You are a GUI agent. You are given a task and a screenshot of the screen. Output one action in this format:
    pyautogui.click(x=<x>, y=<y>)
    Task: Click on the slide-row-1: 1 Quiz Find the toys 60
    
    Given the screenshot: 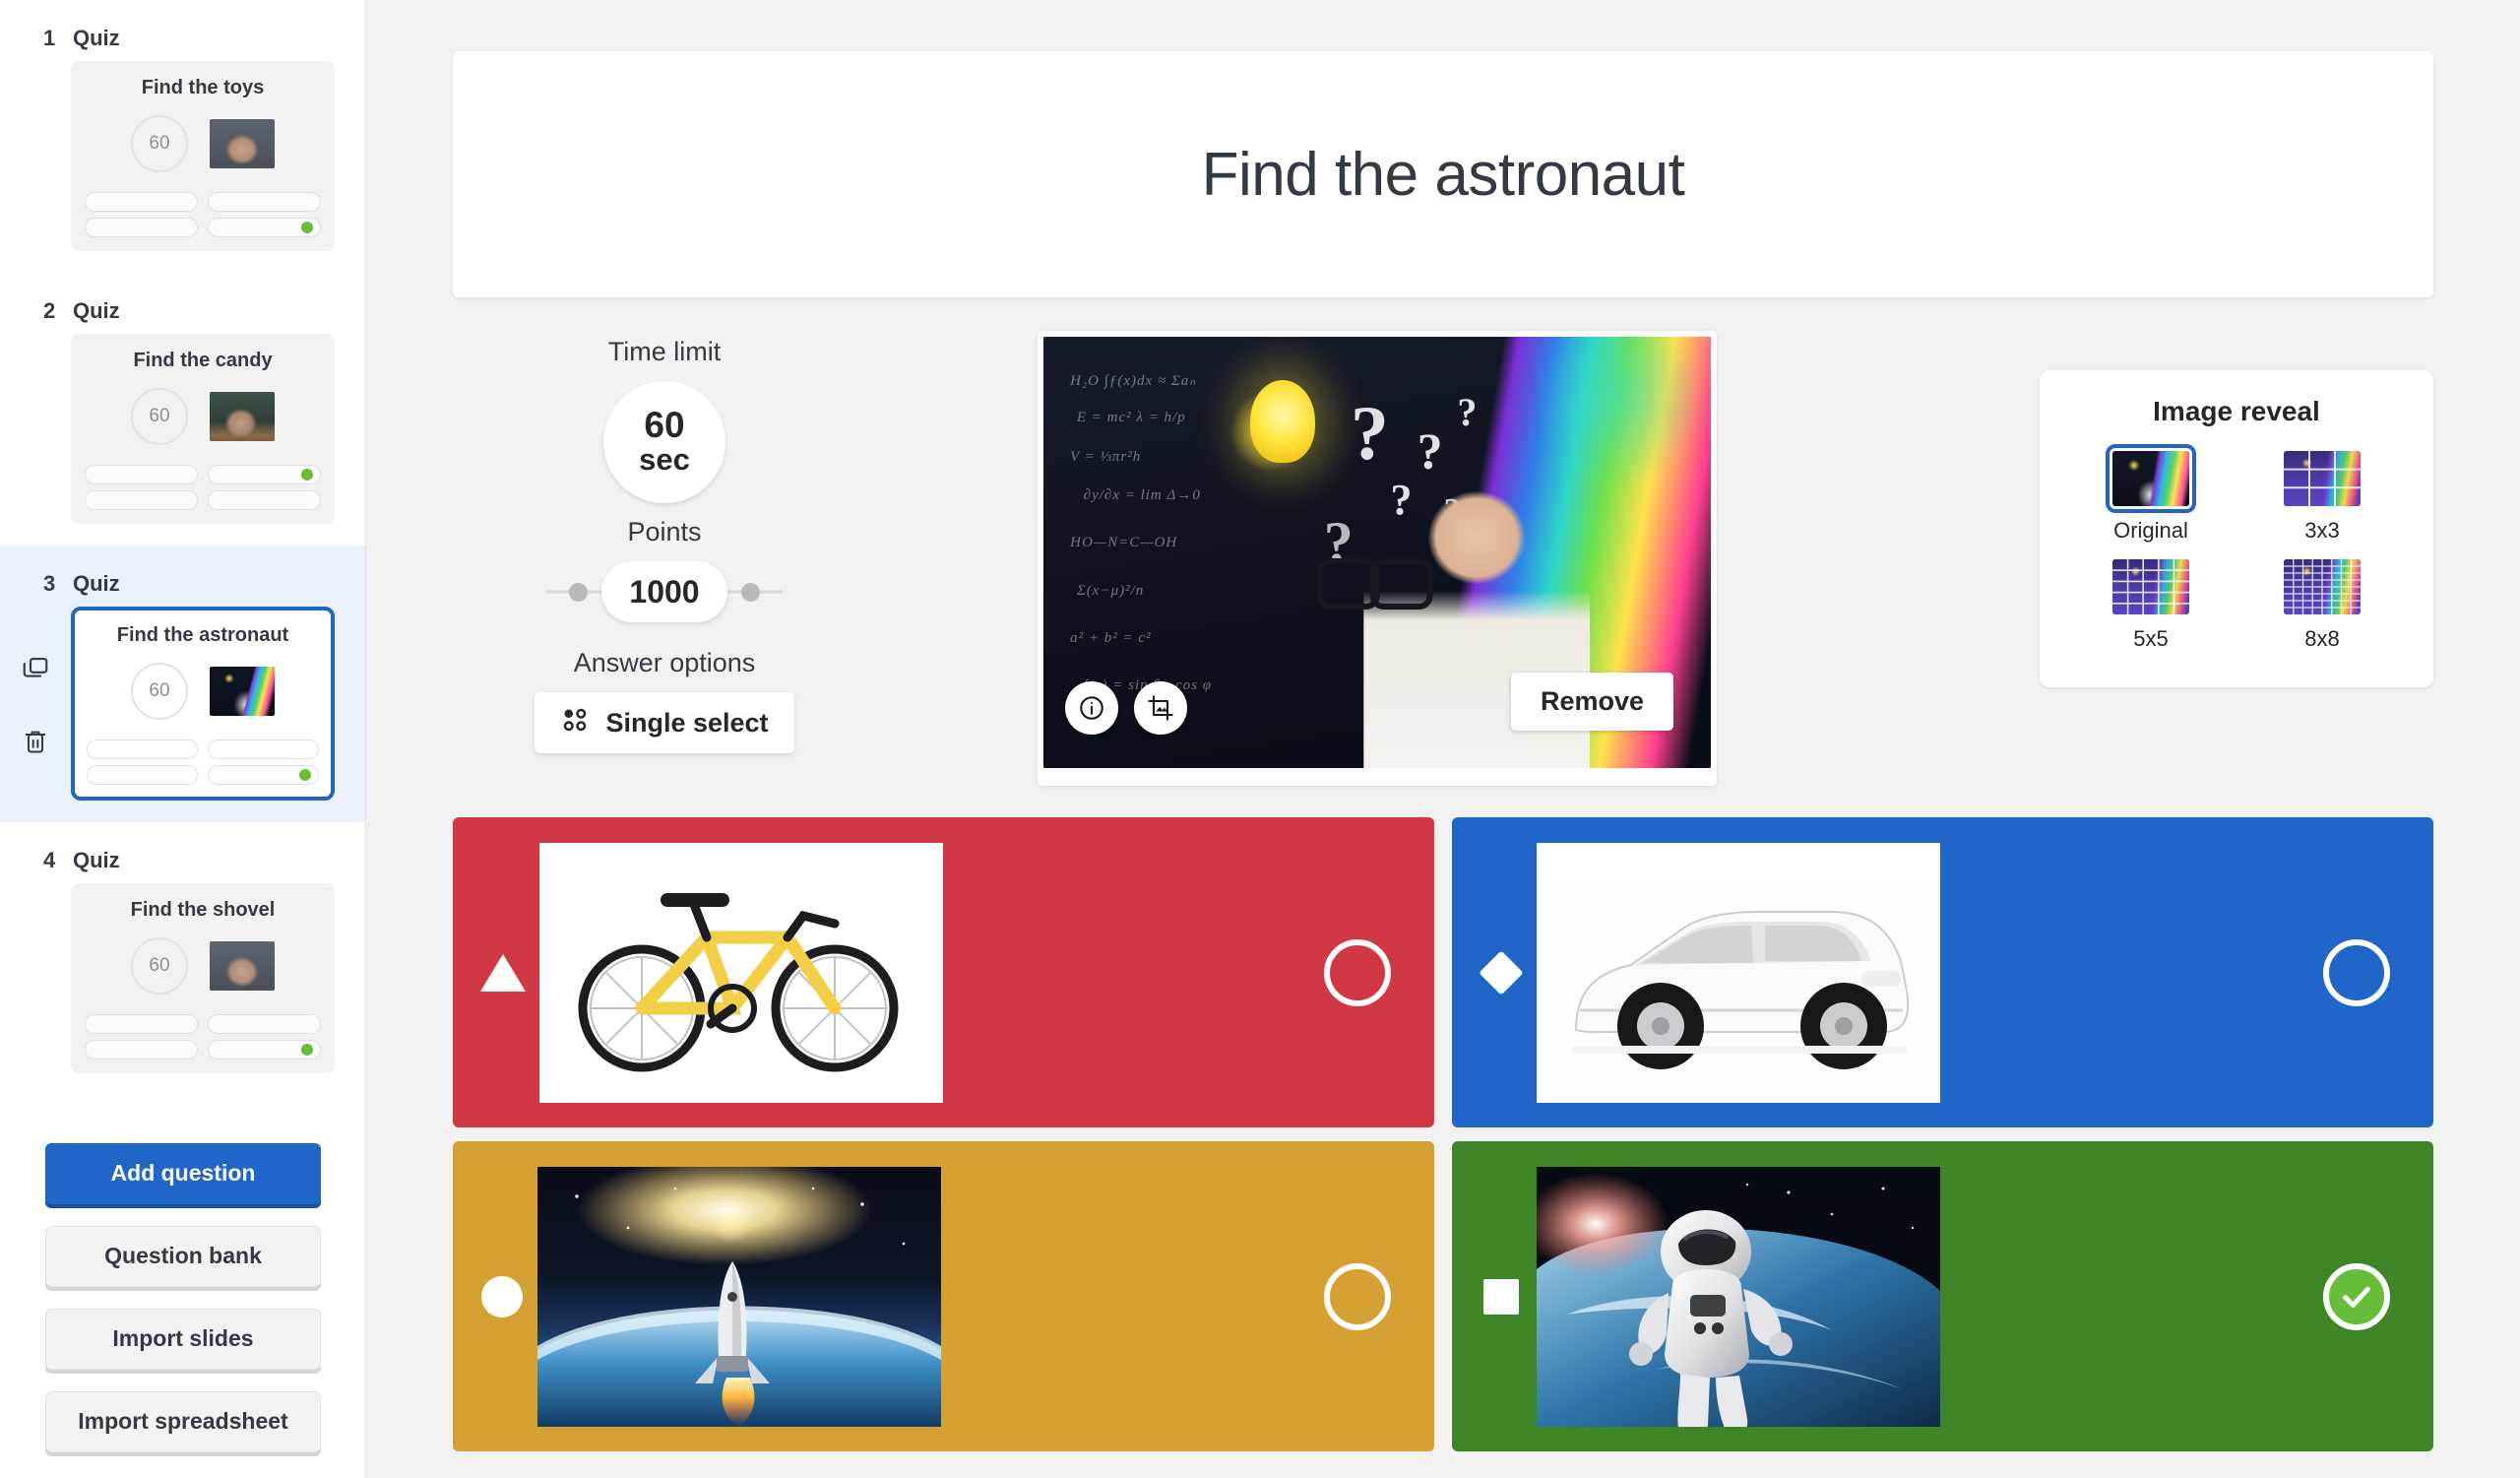 What is the action you would take?
    pyautogui.click(x=182, y=136)
    